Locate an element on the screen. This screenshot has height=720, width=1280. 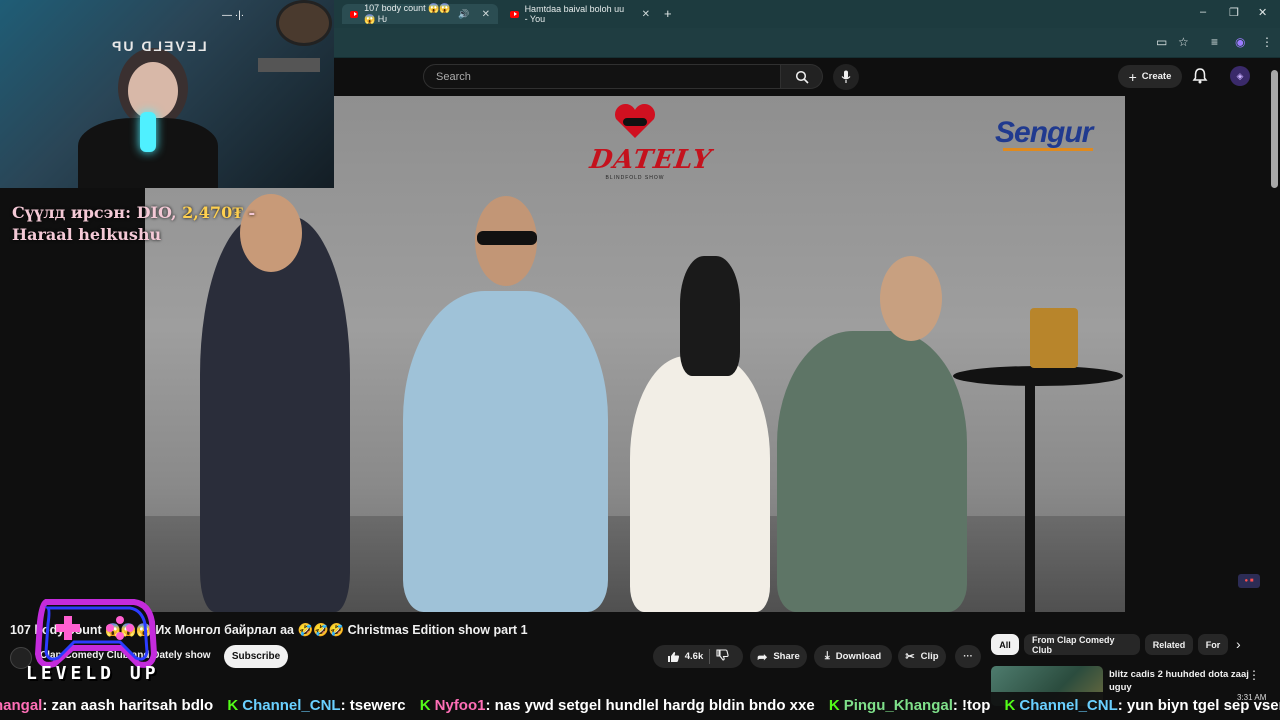
download-label: Download is located at coordinates (858, 656).